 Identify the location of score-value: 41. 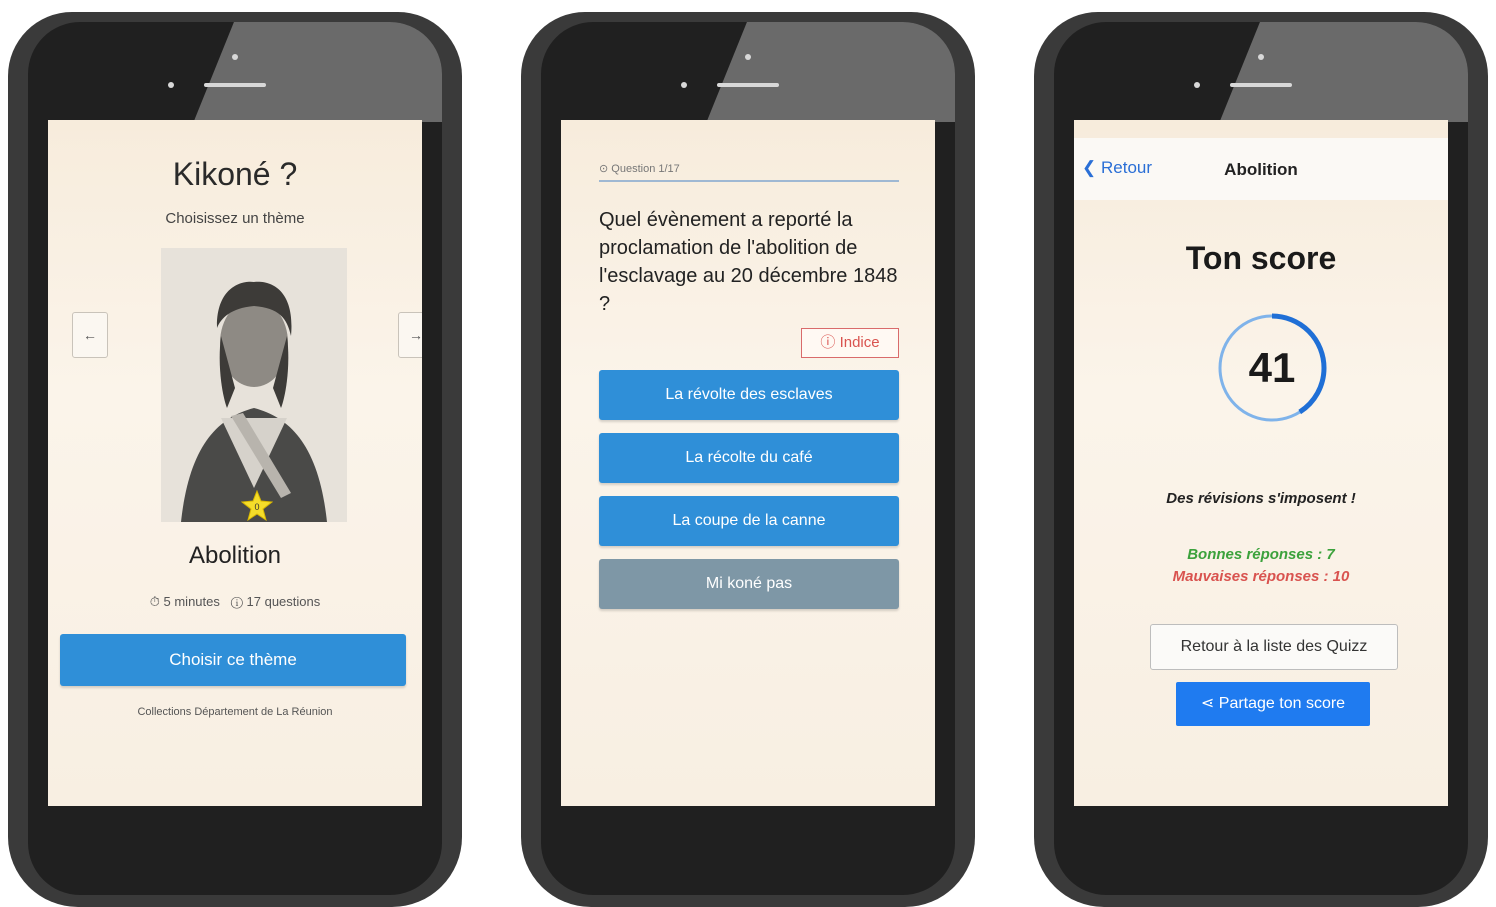
(1272, 367).